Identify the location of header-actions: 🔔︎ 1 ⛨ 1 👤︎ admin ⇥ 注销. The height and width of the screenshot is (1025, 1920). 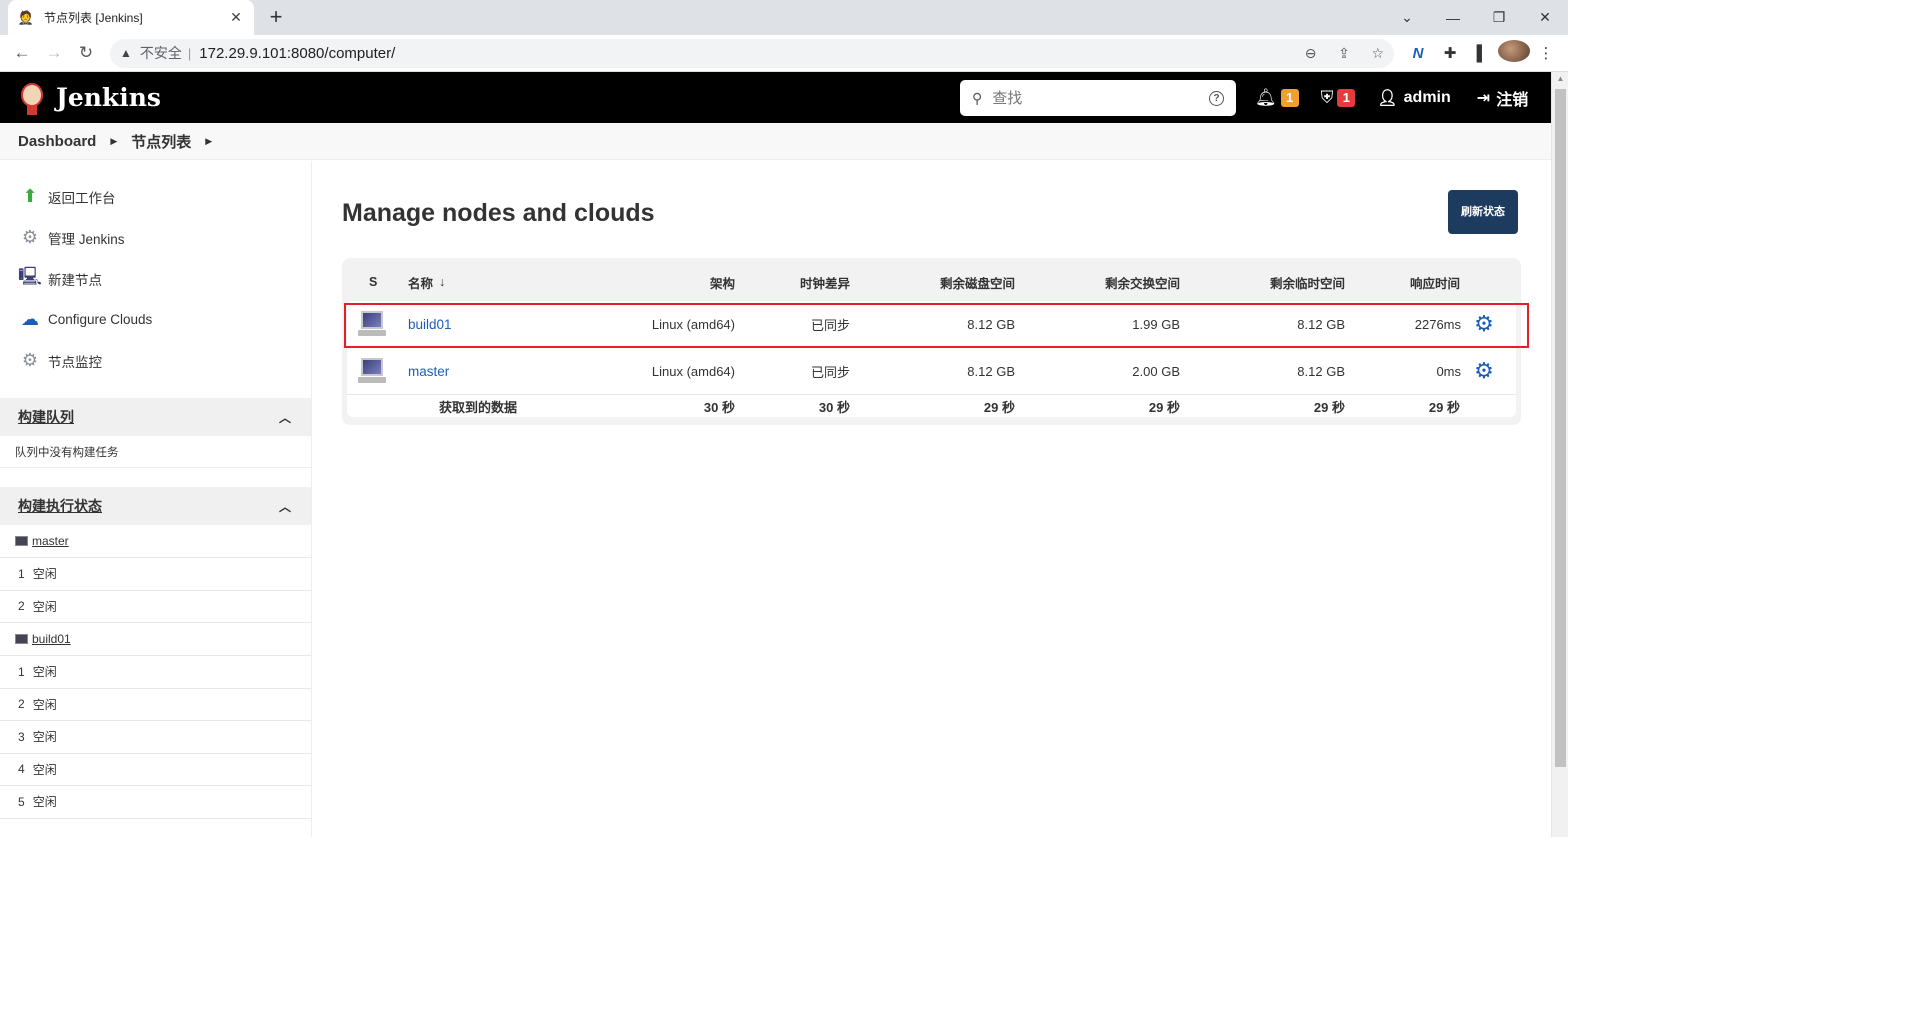
(1391, 97).